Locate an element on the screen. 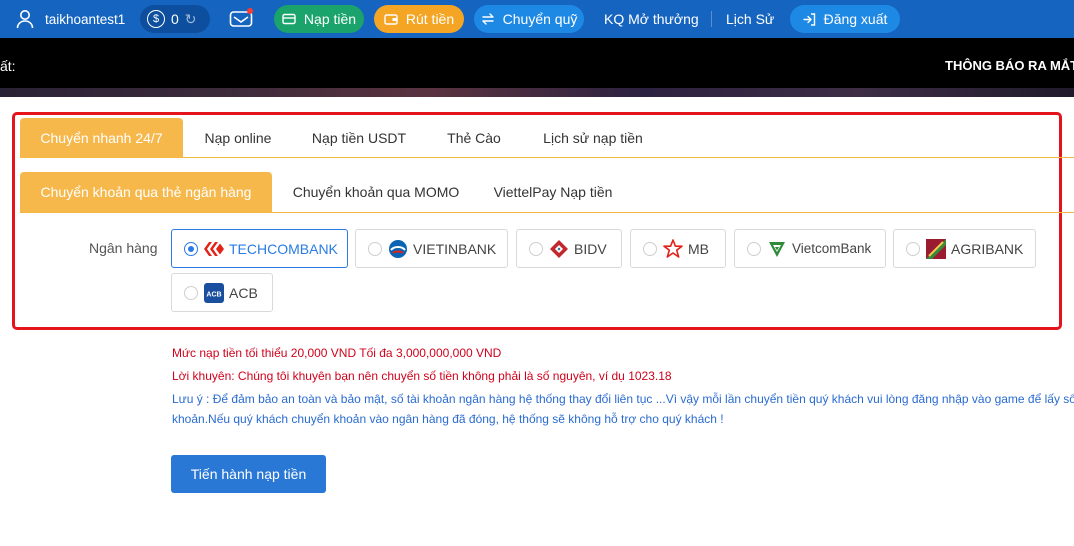 This screenshot has width=1074, height=546. transfer-button: Chuyển quỹ is located at coordinates (529, 19).